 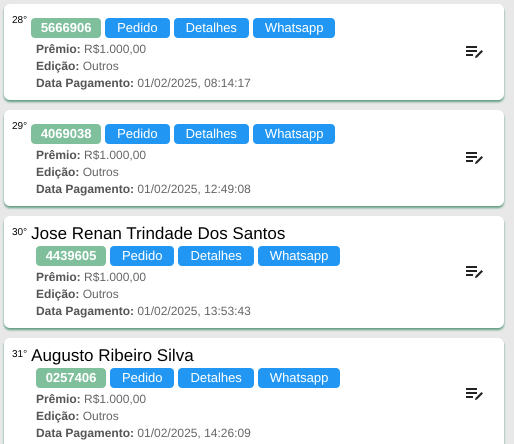 What do you see at coordinates (144, 83) in the screenshot?
I see `info-line: Data Pagamento: 01/02/2025, 08:14:17` at bounding box center [144, 83].